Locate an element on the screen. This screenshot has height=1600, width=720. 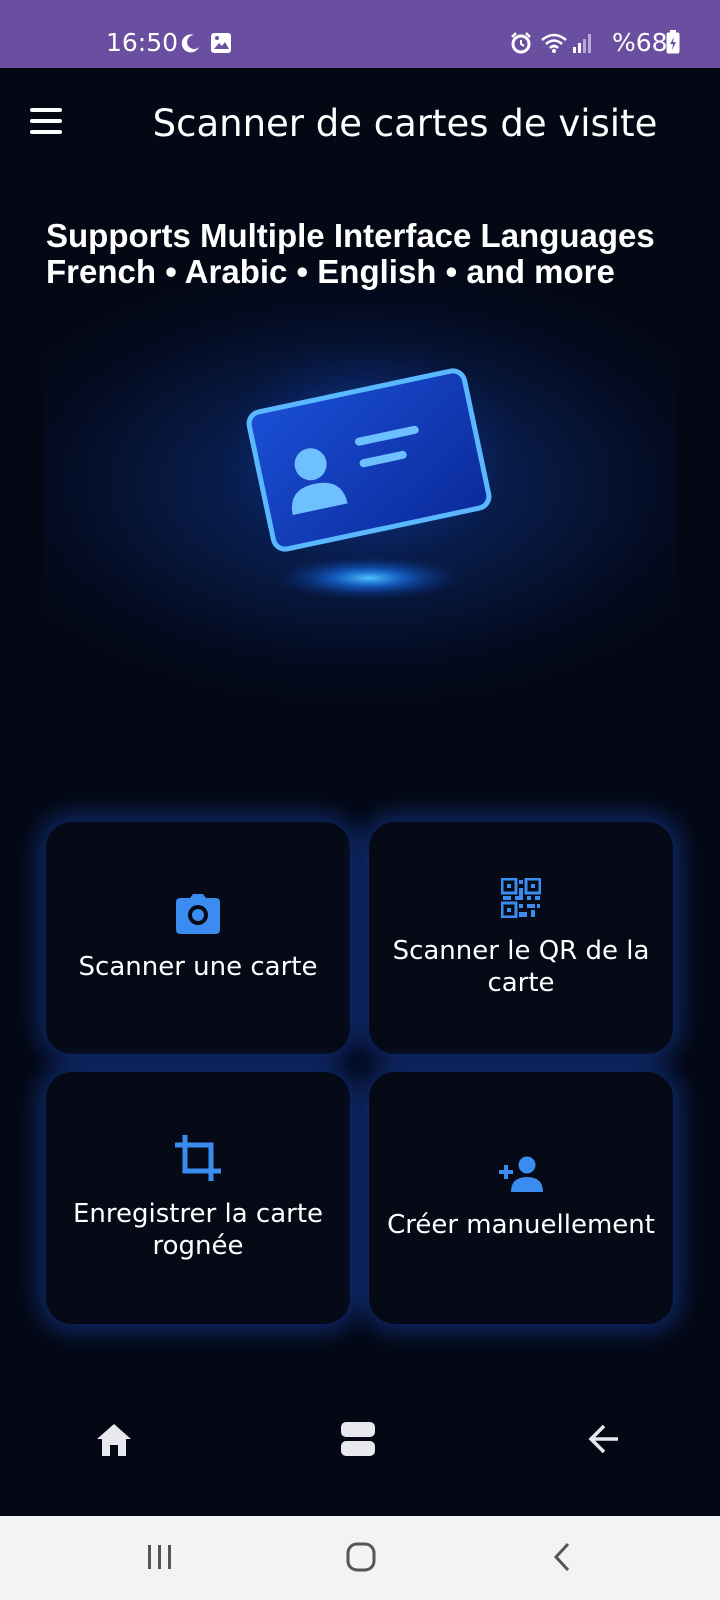
status-bar: 16:50 %68 is located at coordinates (360, 34).